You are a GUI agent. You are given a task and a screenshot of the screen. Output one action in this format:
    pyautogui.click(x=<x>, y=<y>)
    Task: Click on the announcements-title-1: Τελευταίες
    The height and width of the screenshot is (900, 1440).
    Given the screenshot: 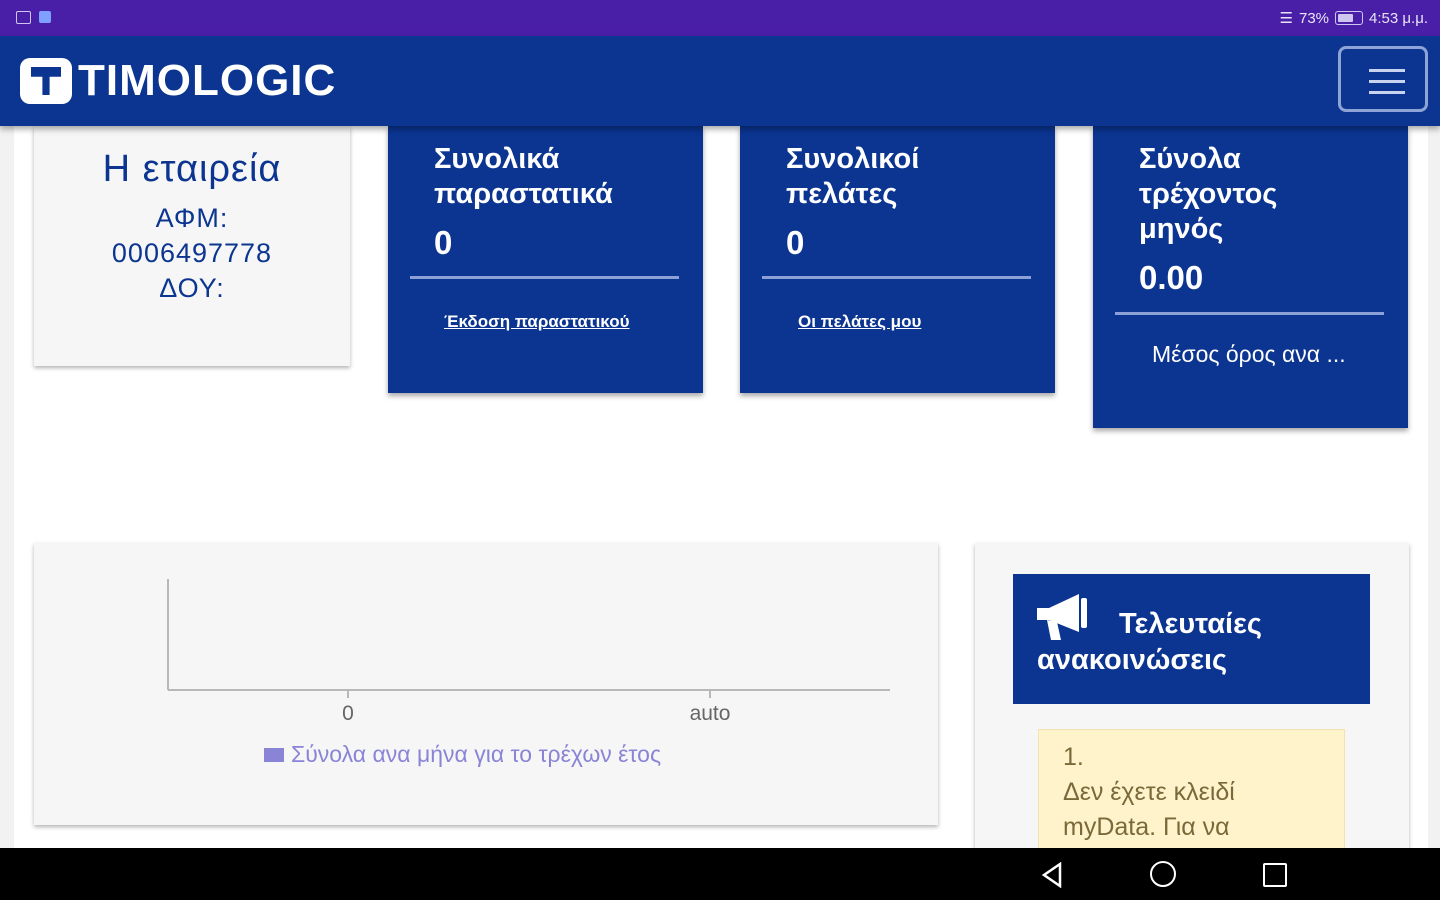 What is the action you would take?
    pyautogui.click(x=1190, y=624)
    